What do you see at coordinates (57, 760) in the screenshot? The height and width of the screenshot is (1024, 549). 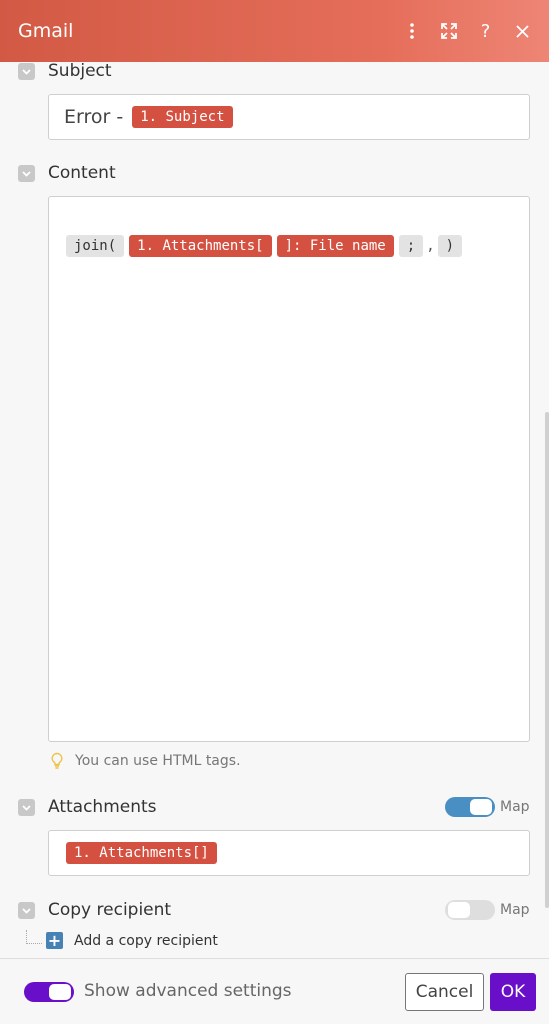 I see `lightbulb-icon` at bounding box center [57, 760].